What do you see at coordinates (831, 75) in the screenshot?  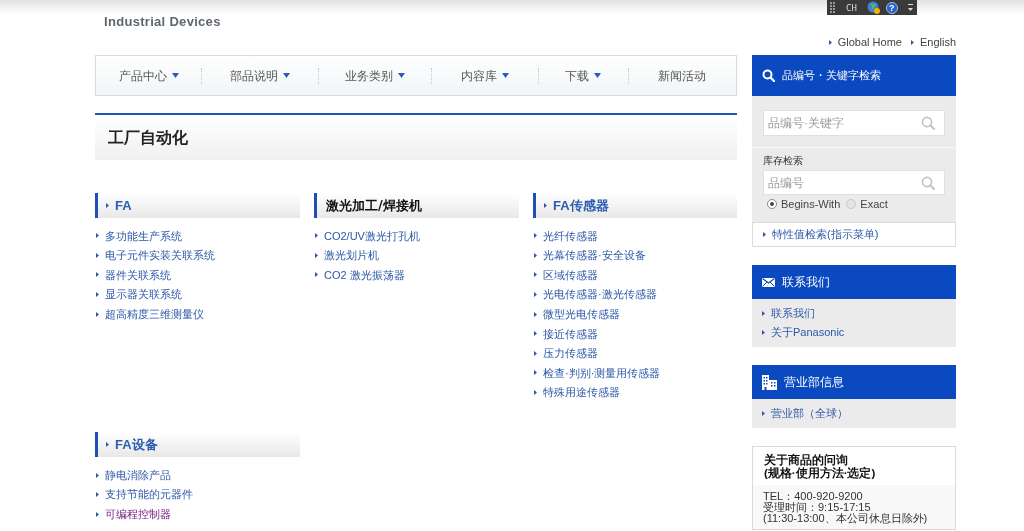 I see `panel-title: 品编号・关键字检索` at bounding box center [831, 75].